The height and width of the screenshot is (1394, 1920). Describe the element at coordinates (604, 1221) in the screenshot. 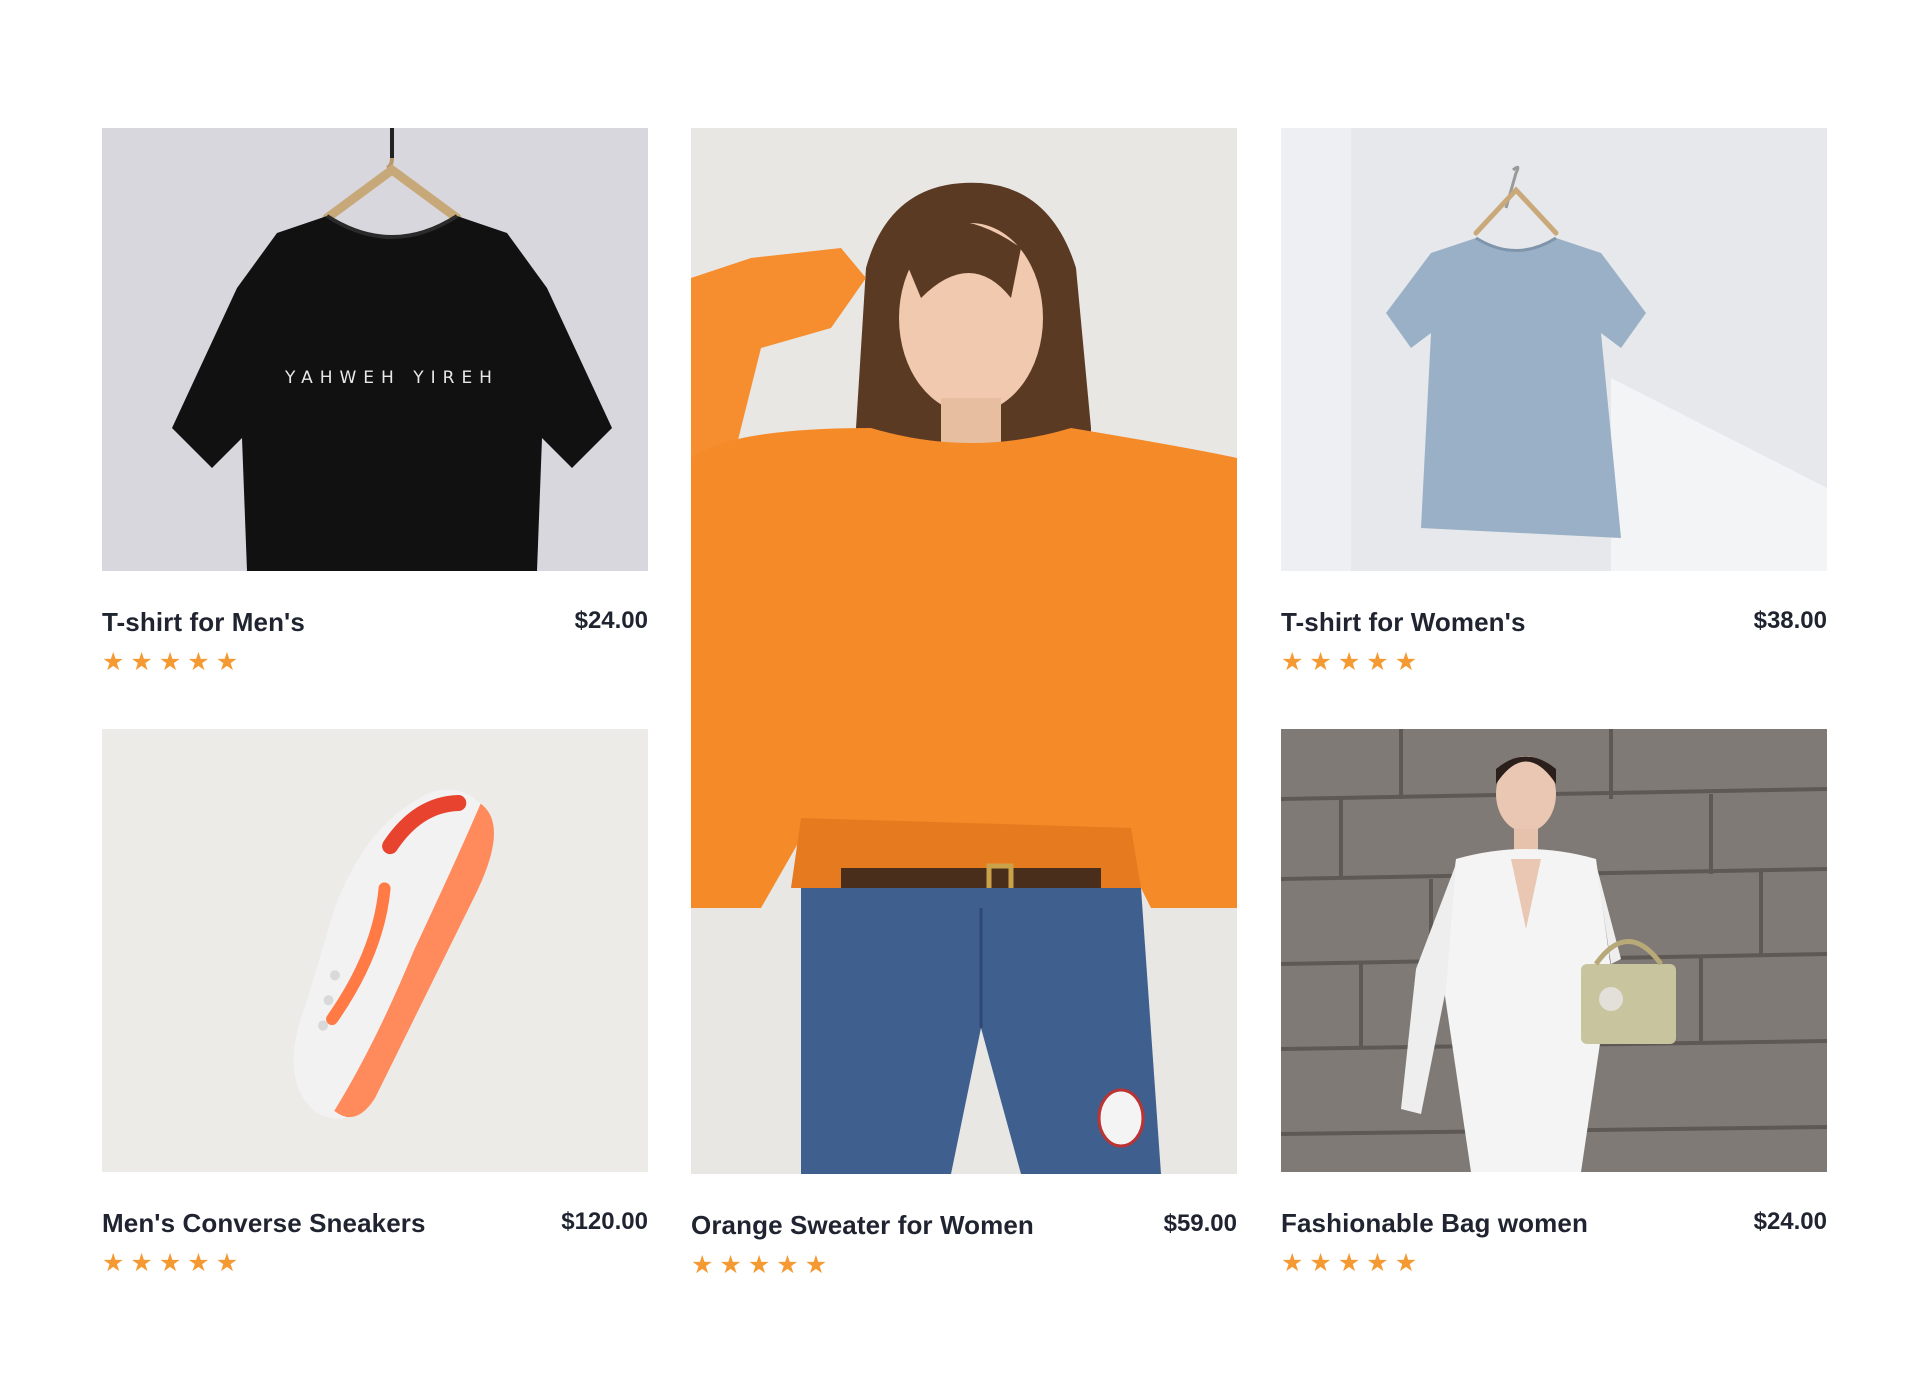

I see `product-price: $120.00` at that location.